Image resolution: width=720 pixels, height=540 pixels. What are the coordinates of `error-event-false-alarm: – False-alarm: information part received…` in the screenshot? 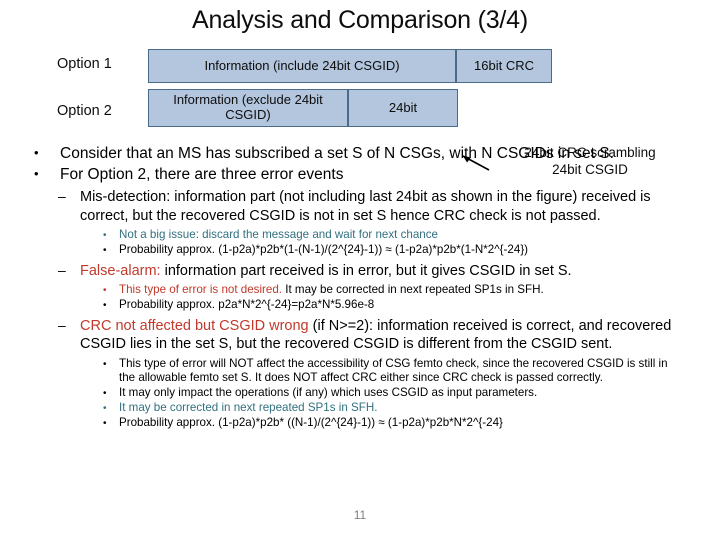 It's located at (389, 271).